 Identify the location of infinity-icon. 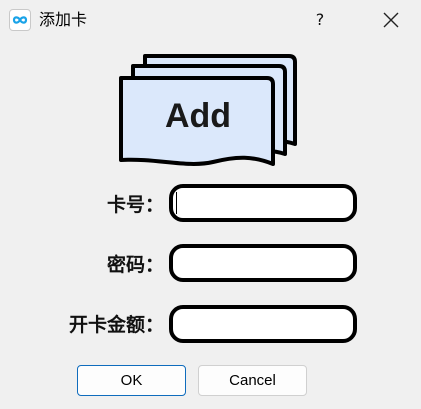
(20, 20).